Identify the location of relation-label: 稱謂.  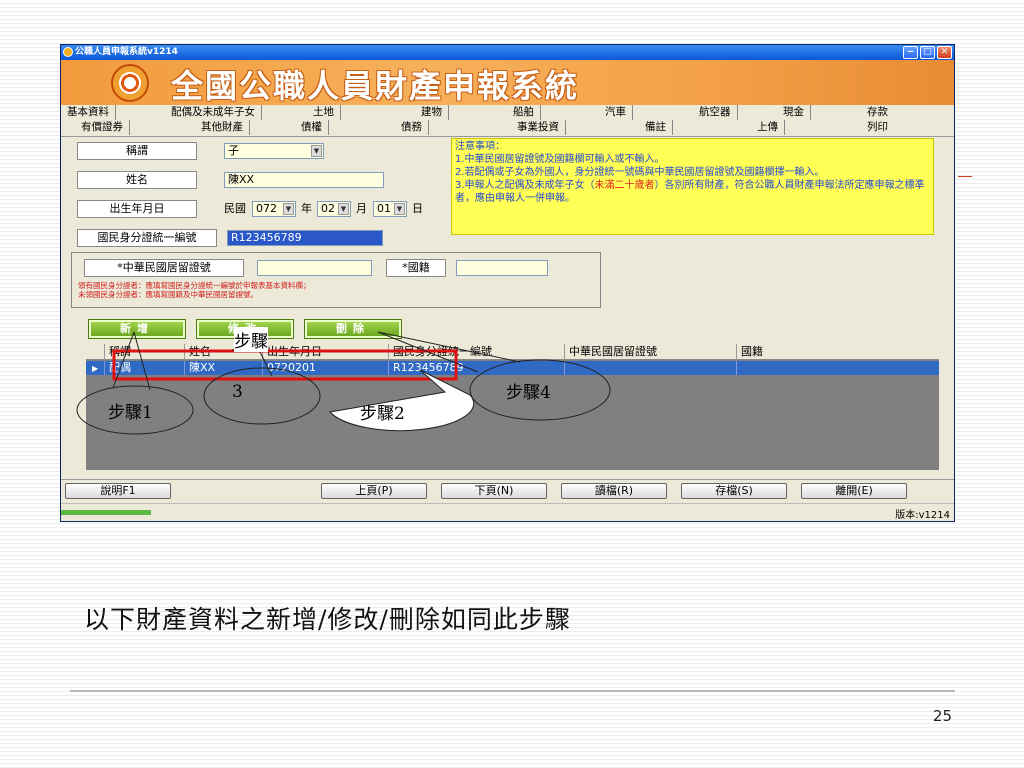
(137, 151).